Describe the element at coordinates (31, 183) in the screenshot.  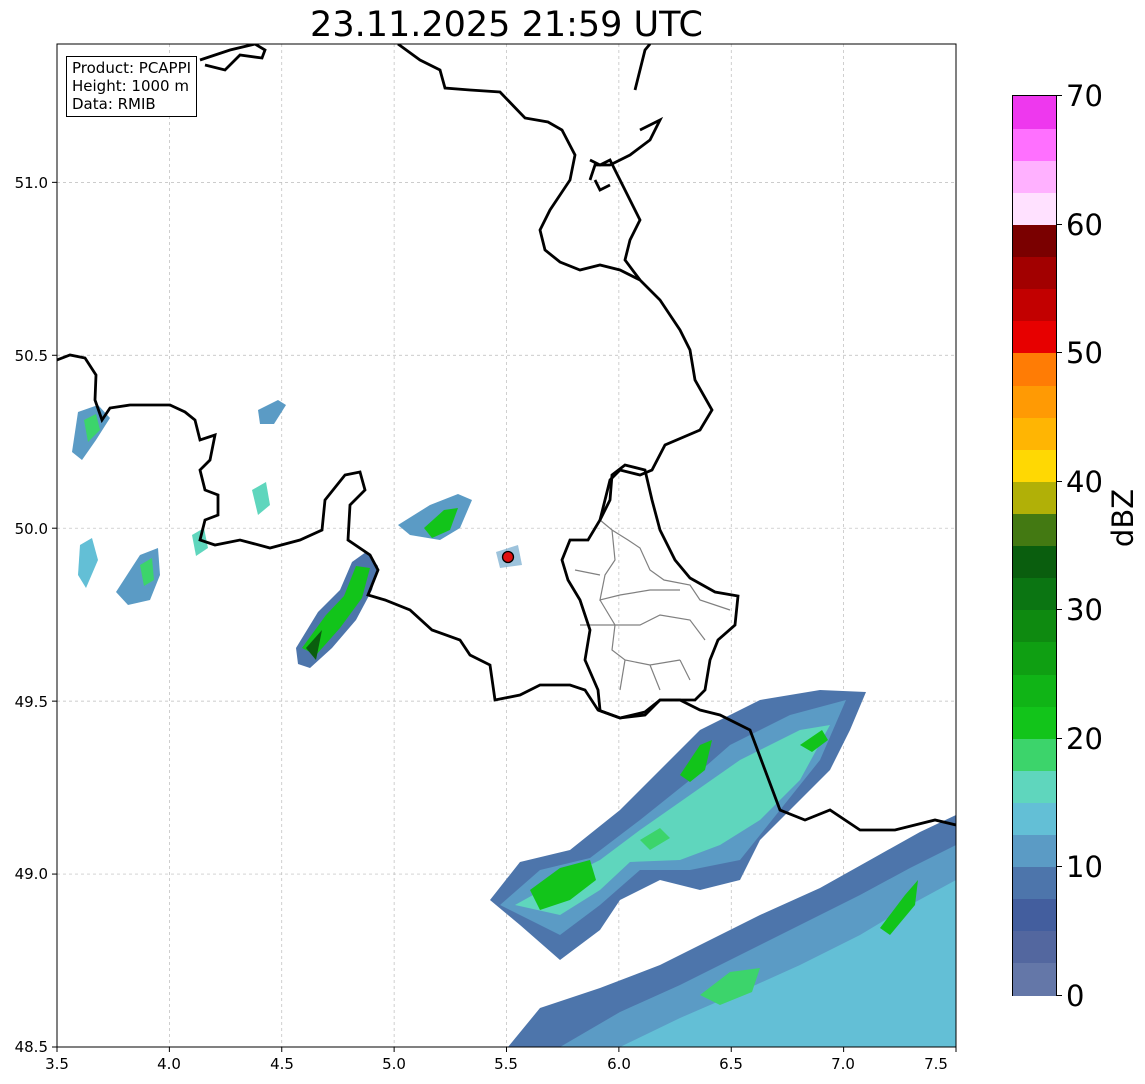
I see `y-tick-label: 51.0` at that location.